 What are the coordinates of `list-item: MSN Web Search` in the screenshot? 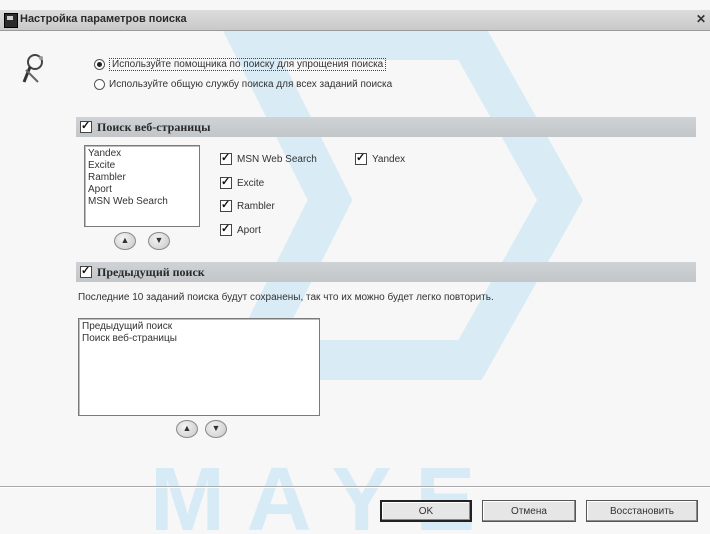 It's located at (142, 202).